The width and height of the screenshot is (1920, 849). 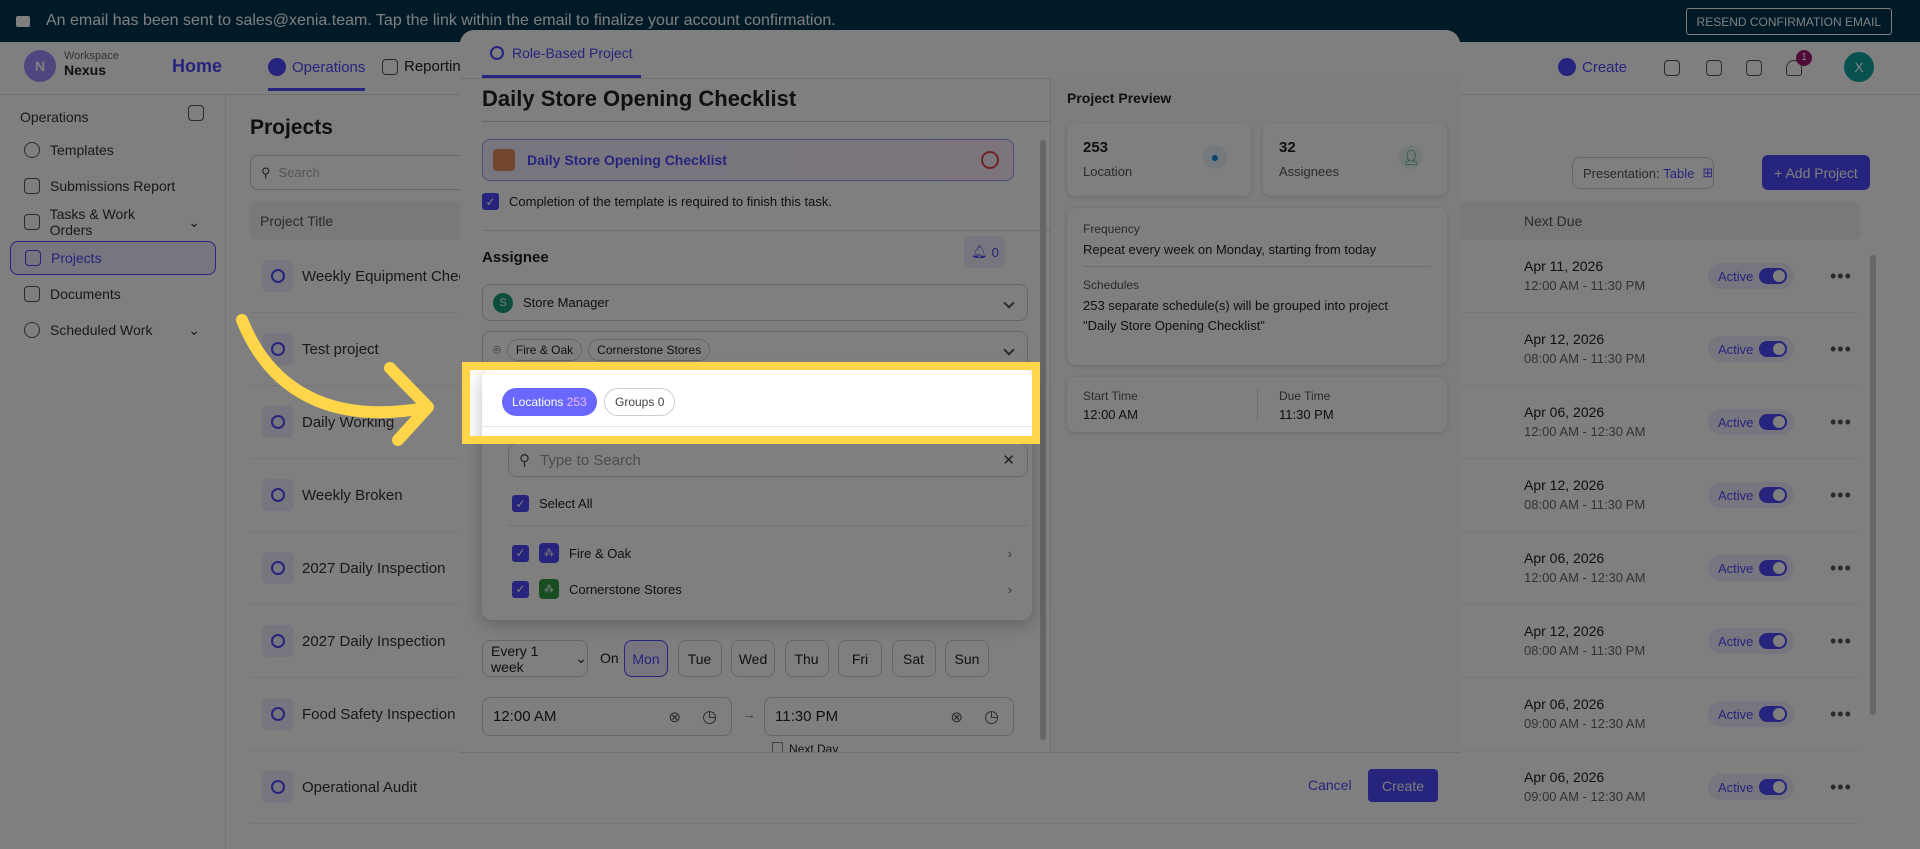 I want to click on cancel-button: Cancel, so click(x=1330, y=785).